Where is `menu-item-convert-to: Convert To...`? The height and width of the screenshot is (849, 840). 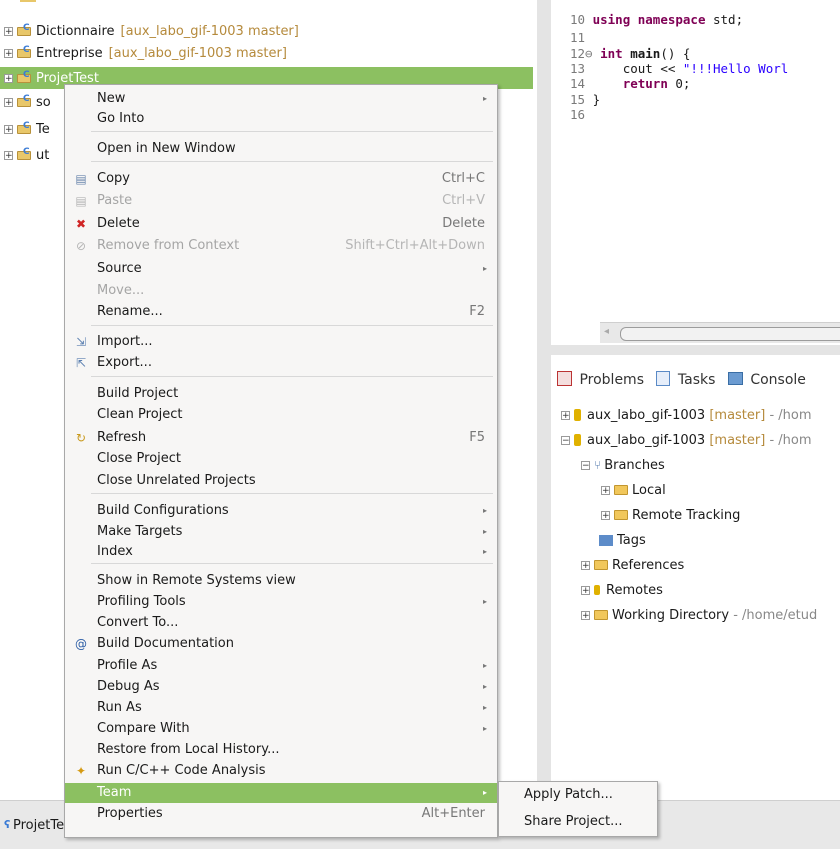 menu-item-convert-to: Convert To... is located at coordinates (281, 623).